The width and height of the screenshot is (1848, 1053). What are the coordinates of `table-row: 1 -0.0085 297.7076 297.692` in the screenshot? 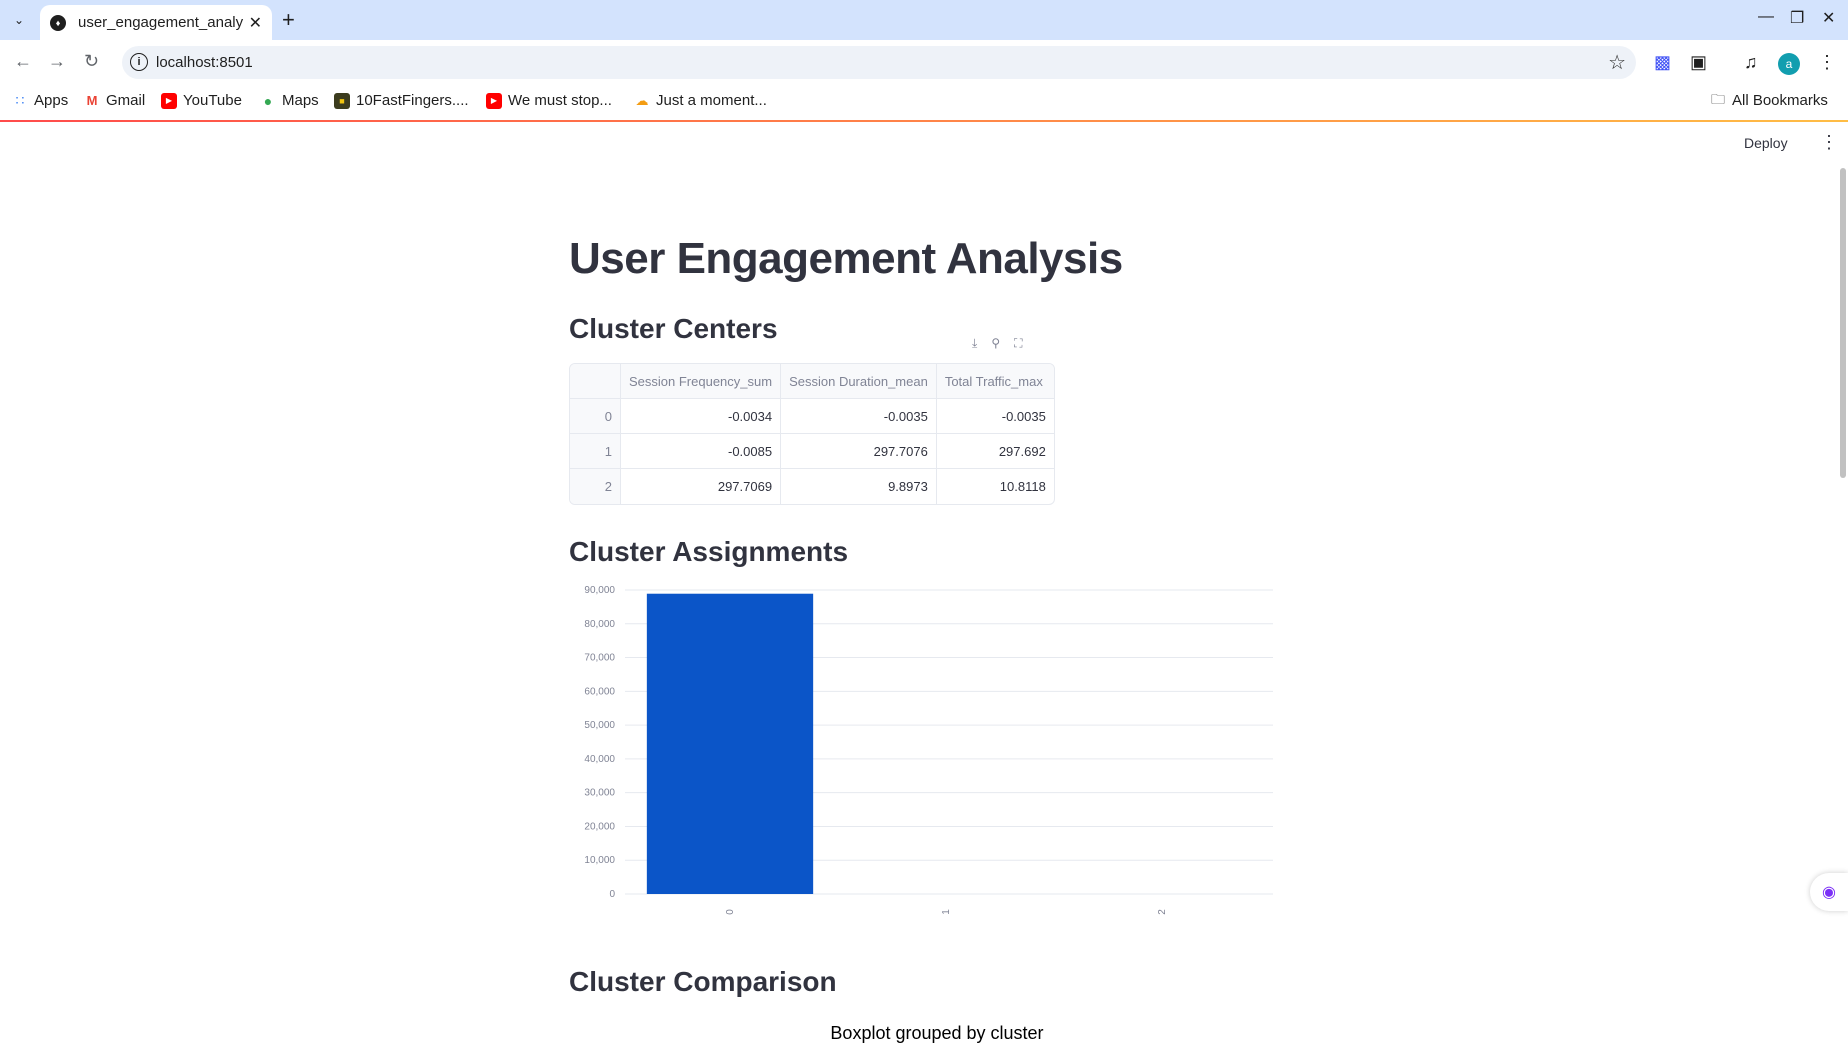 It's located at (812, 451).